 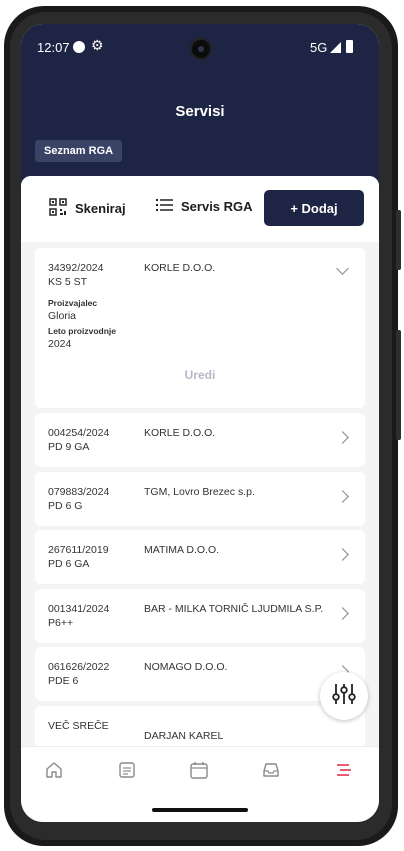 I want to click on front-camera, so click(x=201, y=49).